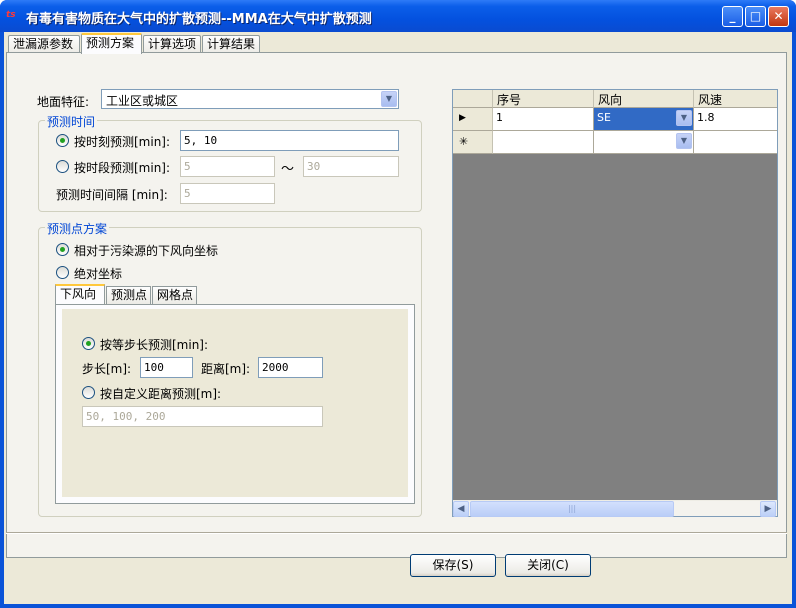  I want to click on grid-corner-header, so click(473, 99).